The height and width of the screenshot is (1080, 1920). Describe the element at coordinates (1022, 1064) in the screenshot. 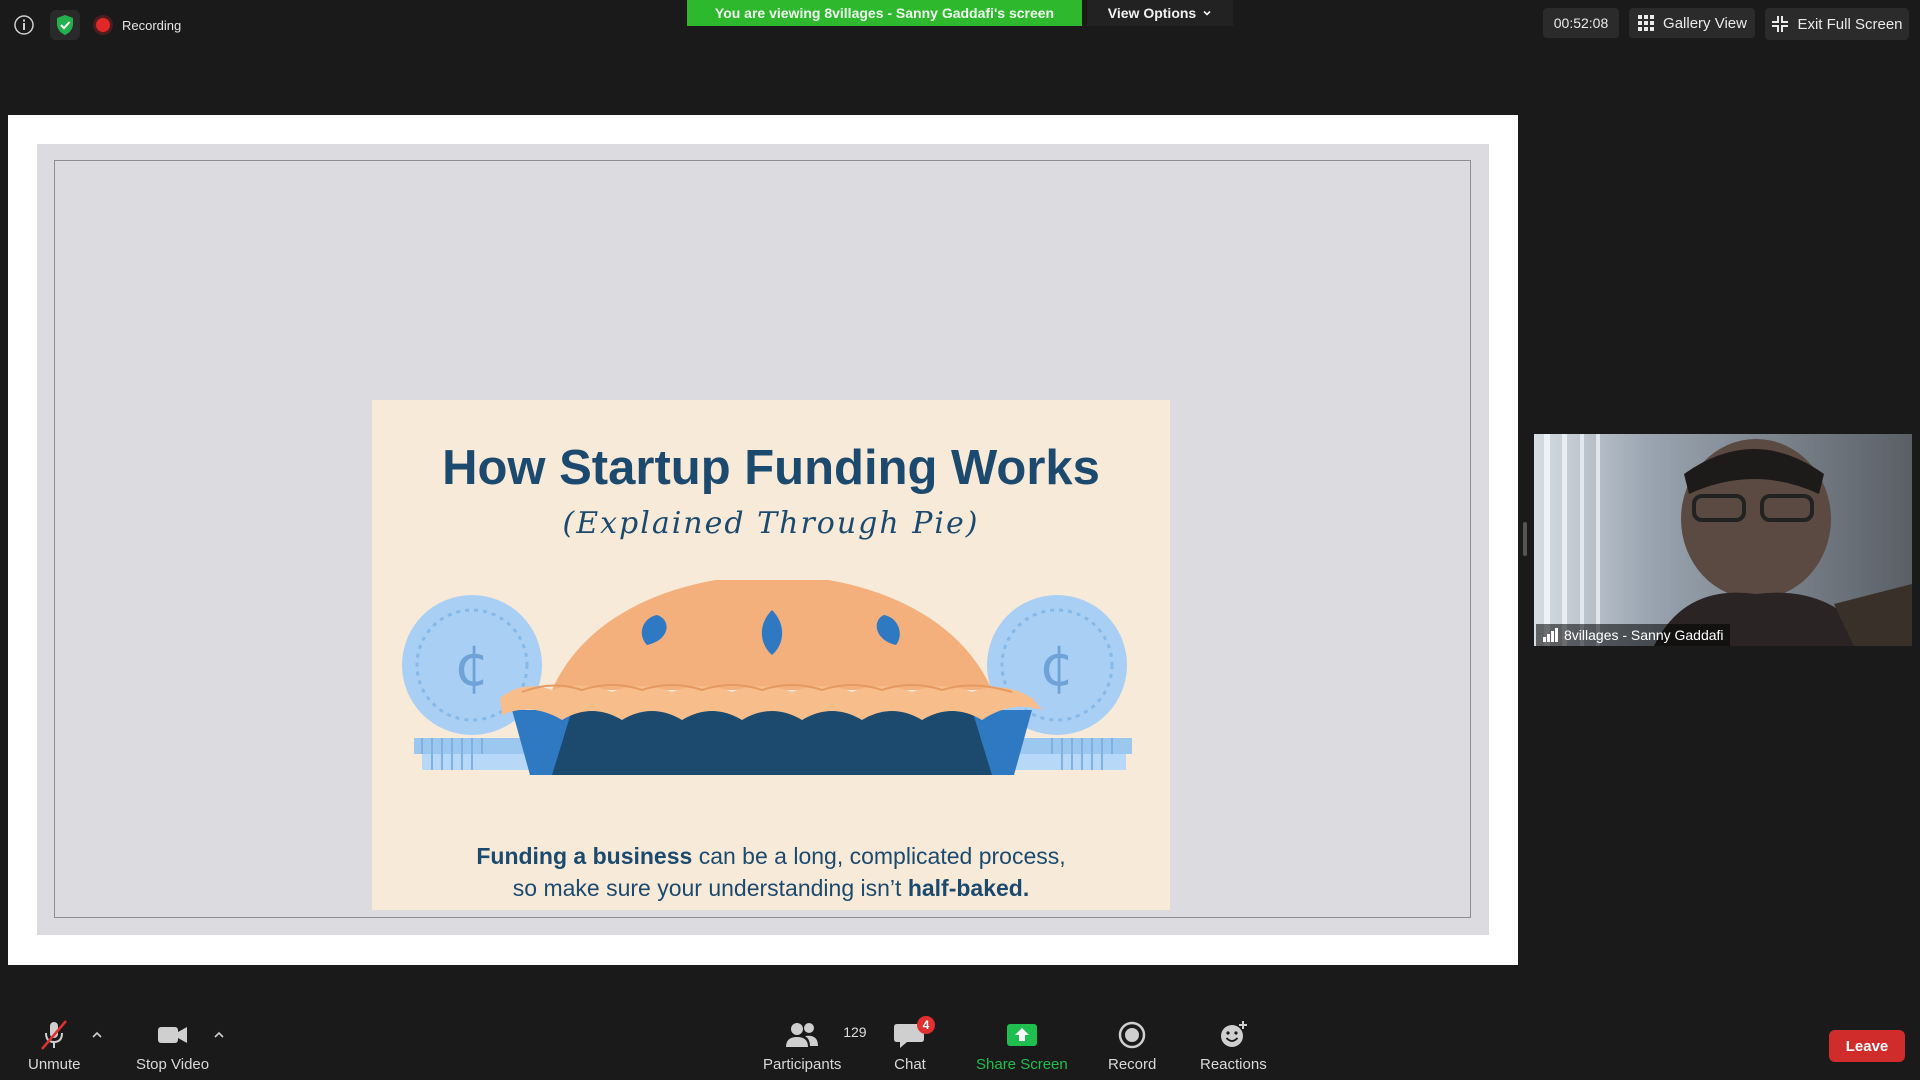

I see `share-screen-label: Share Screen` at that location.